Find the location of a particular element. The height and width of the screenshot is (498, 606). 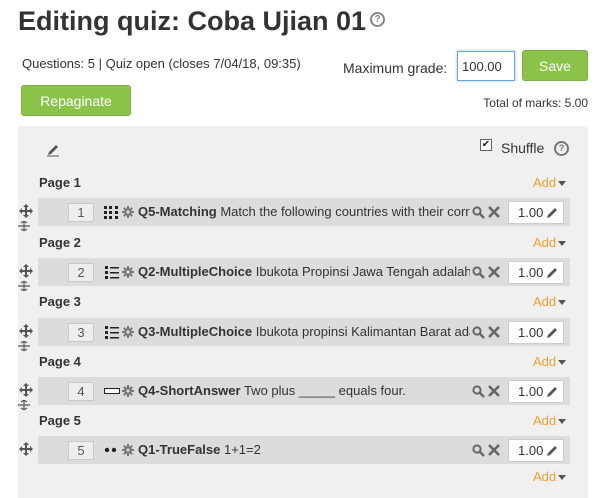

max-grade-label: Maximum grade: is located at coordinates (395, 68).